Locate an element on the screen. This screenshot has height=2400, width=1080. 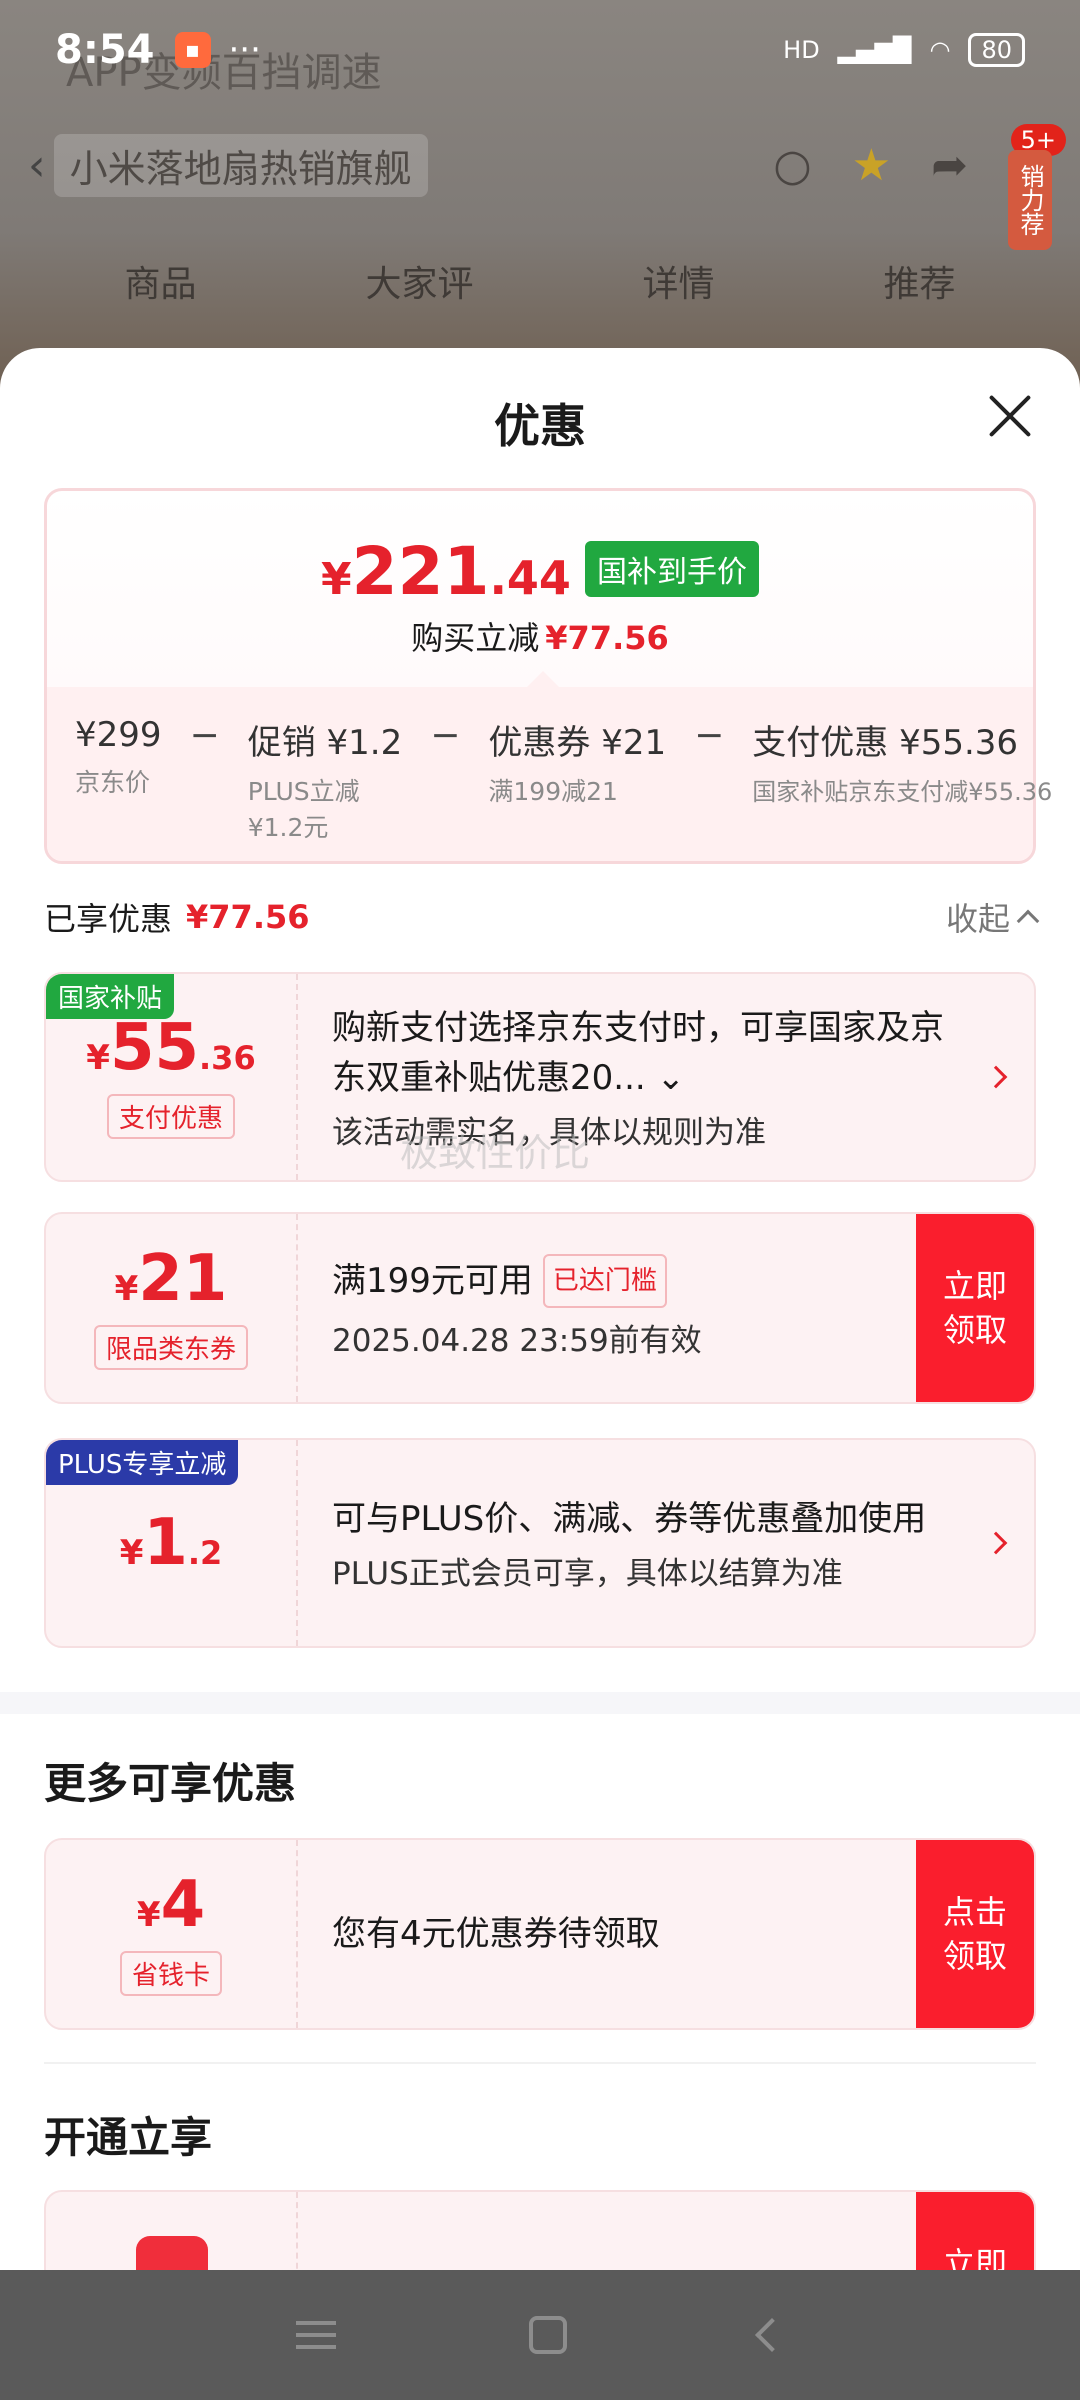
instant-discount-amount: ¥77.56 is located at coordinates (607, 638).